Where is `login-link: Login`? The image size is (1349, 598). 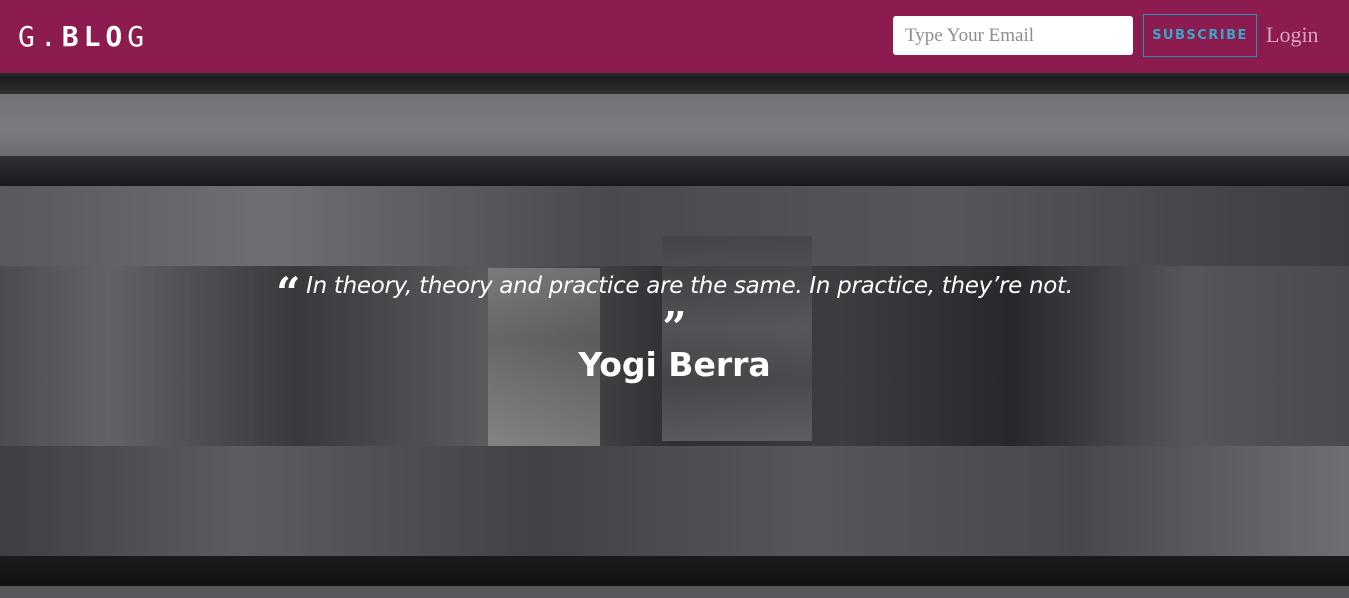 login-link: Login is located at coordinates (1292, 35).